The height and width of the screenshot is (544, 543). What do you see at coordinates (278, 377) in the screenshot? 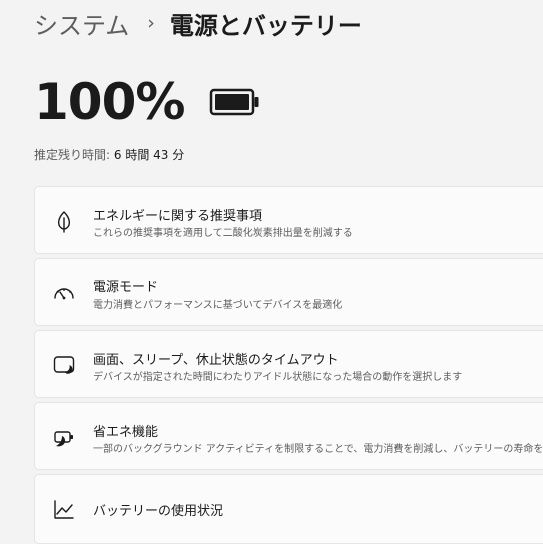
I see `screen-sleep-timeout-description: デバイスが指定された時間にわたりアイドル状態になった場合の動作を選択します` at bounding box center [278, 377].